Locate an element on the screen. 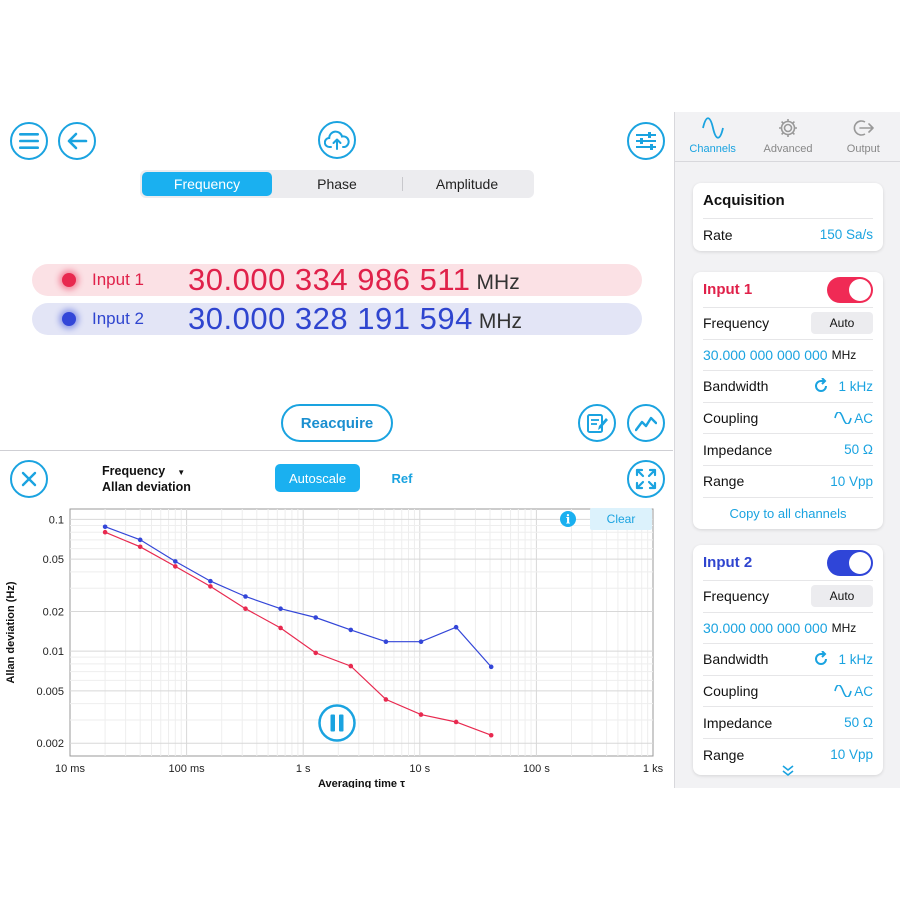 The height and width of the screenshot is (900, 900). clear-button-label: Clear is located at coordinates (621, 519).